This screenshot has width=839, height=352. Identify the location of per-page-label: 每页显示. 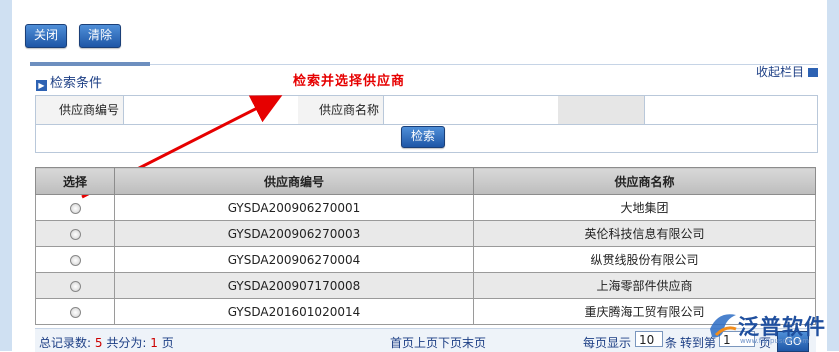
(607, 343).